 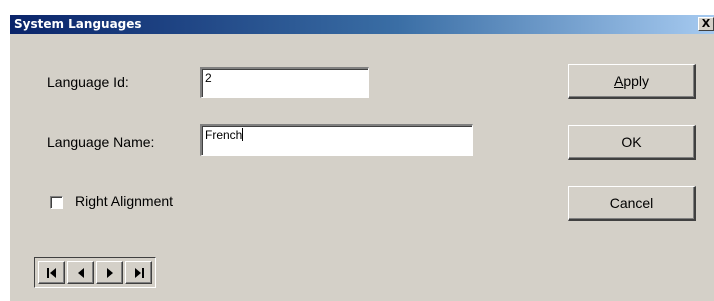 I want to click on ok-label: OK, so click(x=631, y=142).